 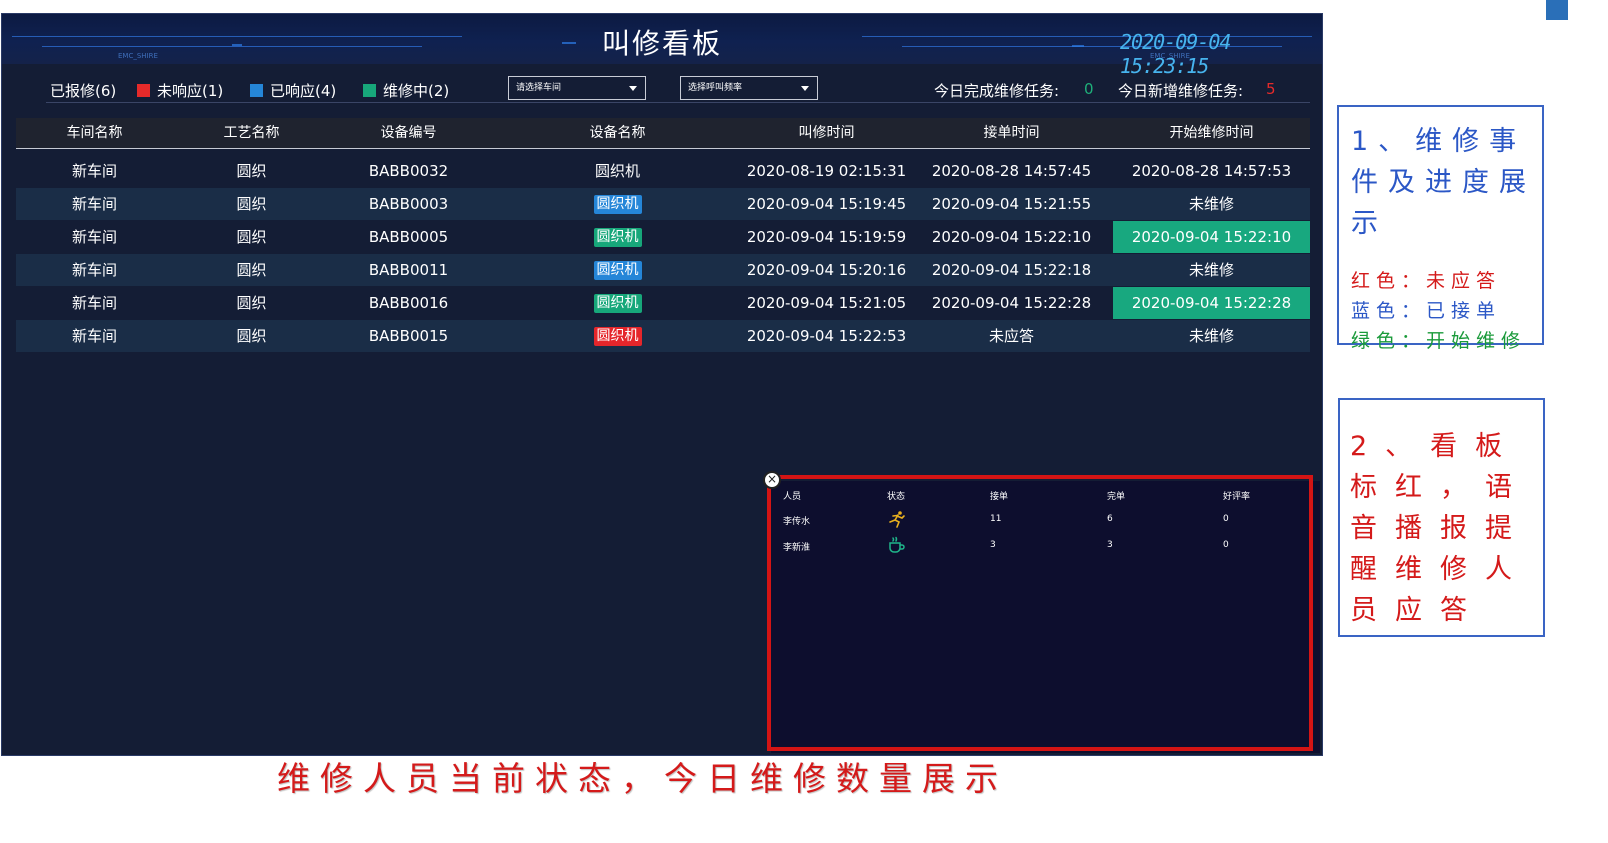 I want to click on cell-call-time: 2020-09-04 15:20:16, so click(x=826, y=270).